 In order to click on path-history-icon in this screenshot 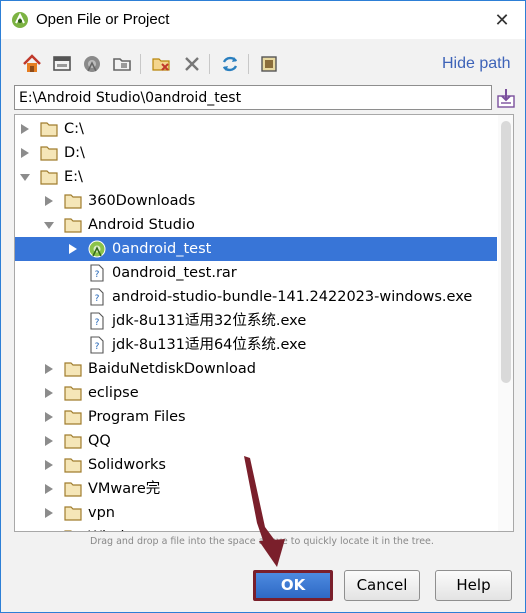, I will do `click(506, 98)`.